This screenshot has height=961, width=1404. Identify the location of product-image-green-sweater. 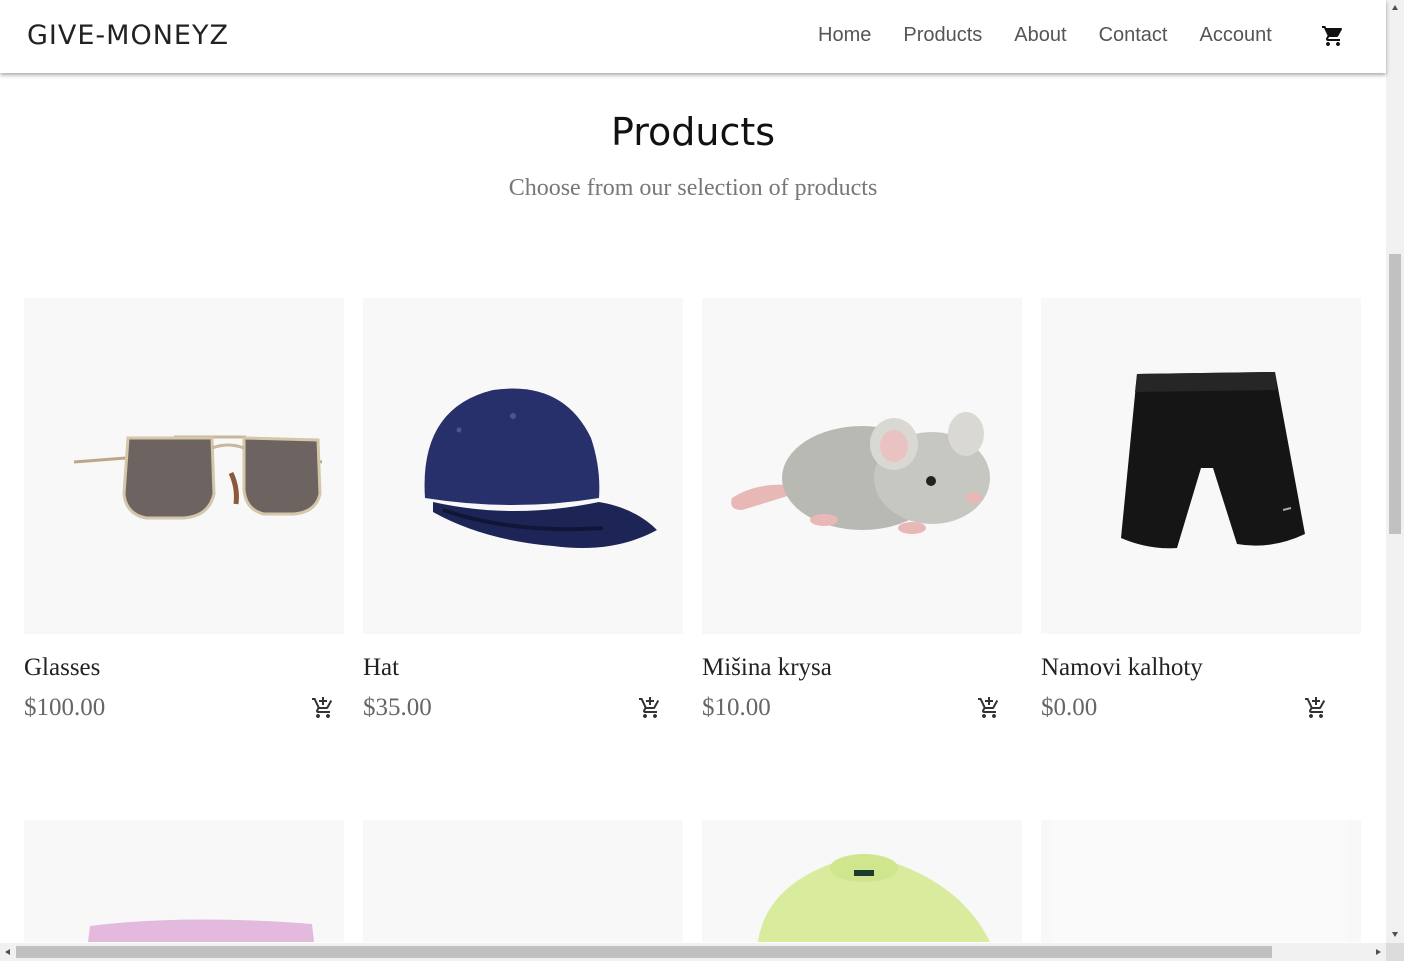
(862, 881).